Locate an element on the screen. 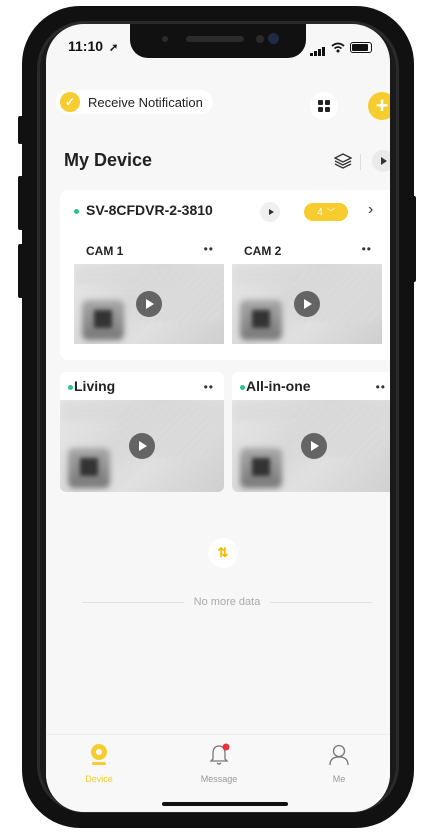  front-camera is located at coordinates (273, 38).